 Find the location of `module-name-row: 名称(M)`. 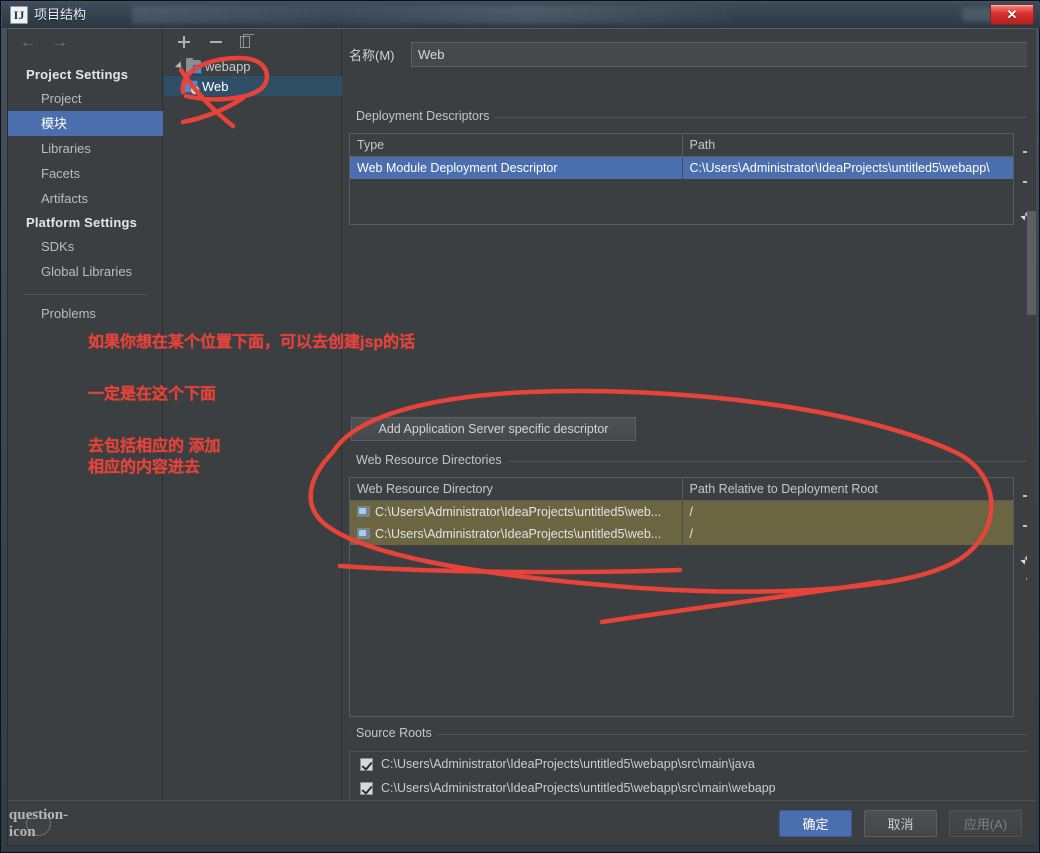

module-name-row: 名称(M) is located at coordinates (689, 54).